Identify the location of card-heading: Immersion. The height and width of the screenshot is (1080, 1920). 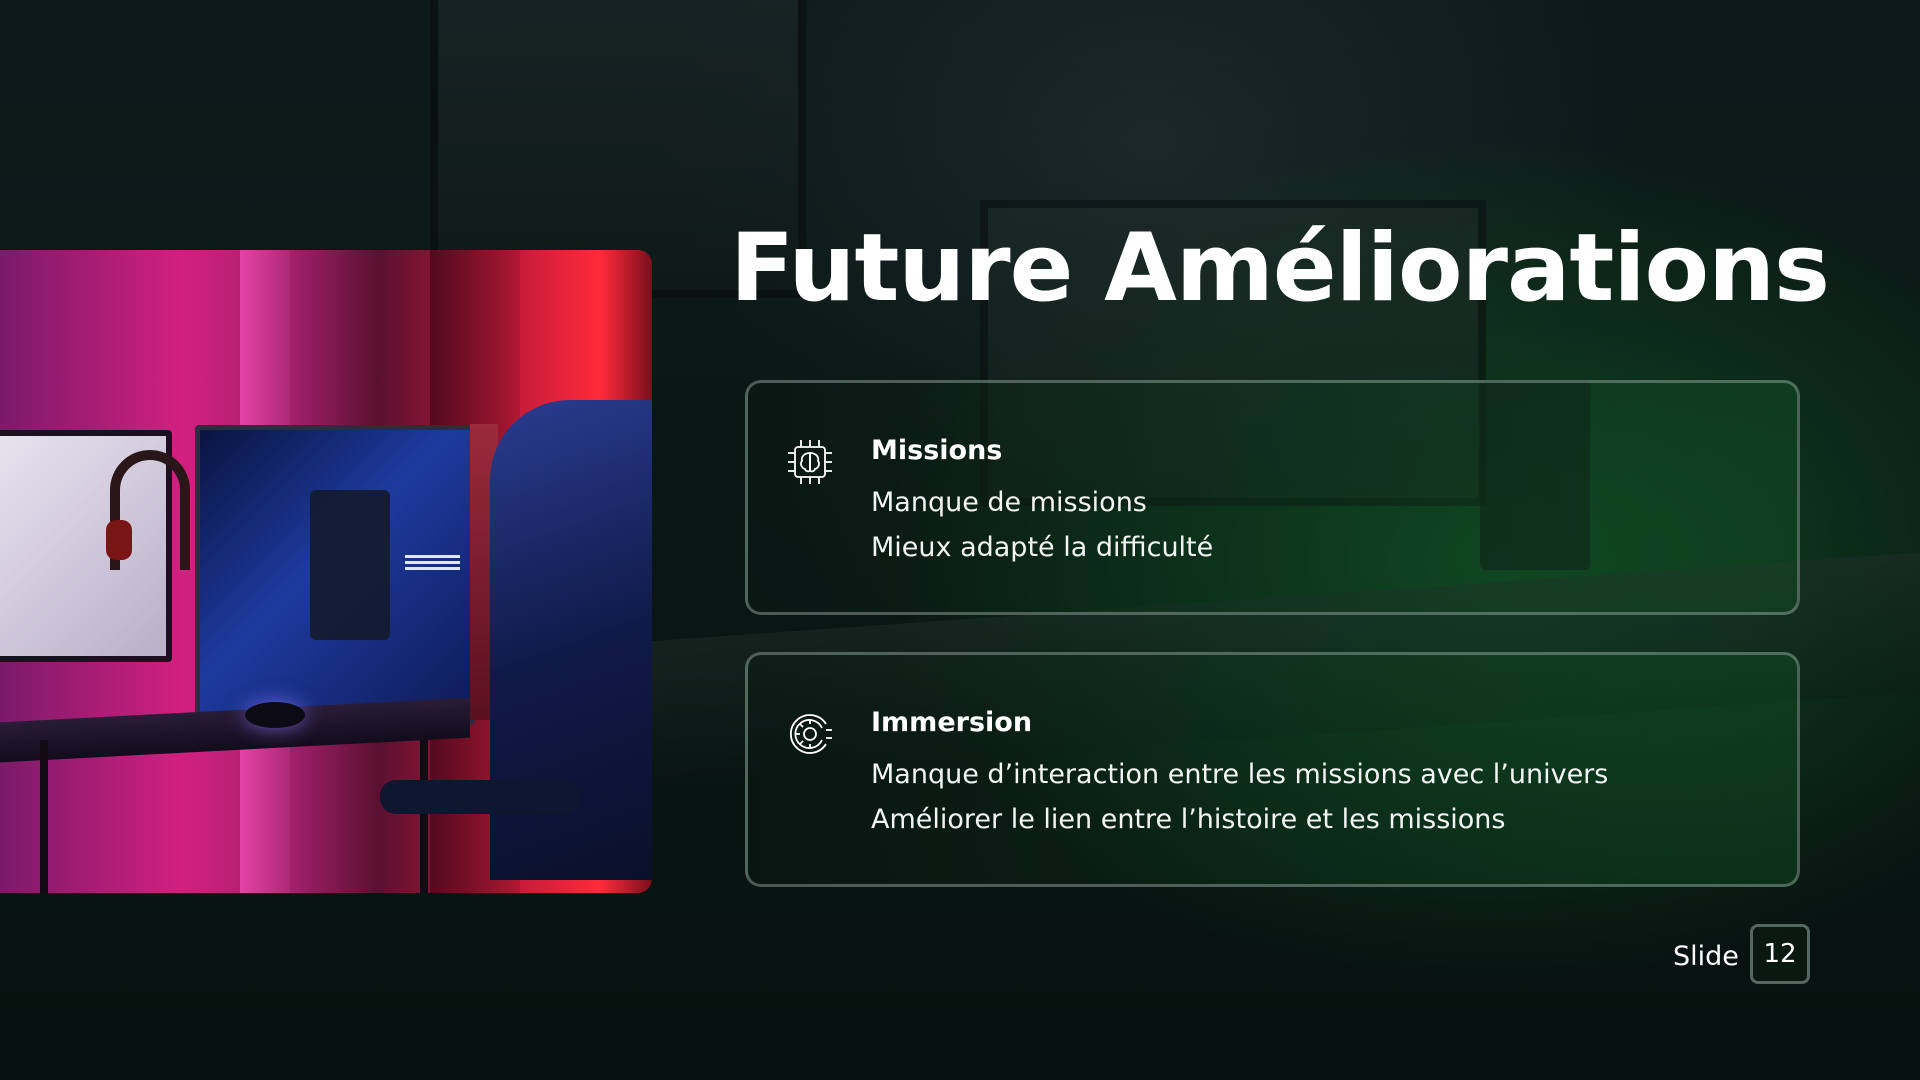
(952, 722).